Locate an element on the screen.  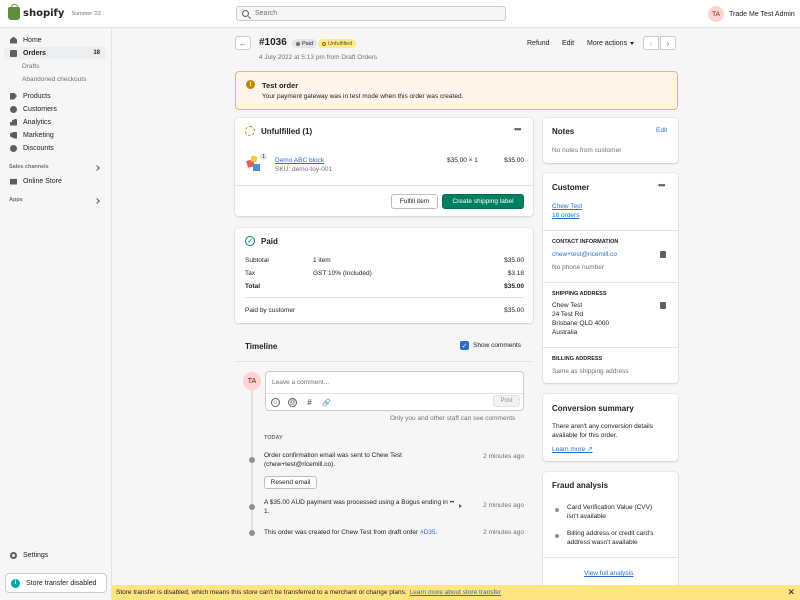
customer-name-link: Chew Test is located at coordinates (567, 206).